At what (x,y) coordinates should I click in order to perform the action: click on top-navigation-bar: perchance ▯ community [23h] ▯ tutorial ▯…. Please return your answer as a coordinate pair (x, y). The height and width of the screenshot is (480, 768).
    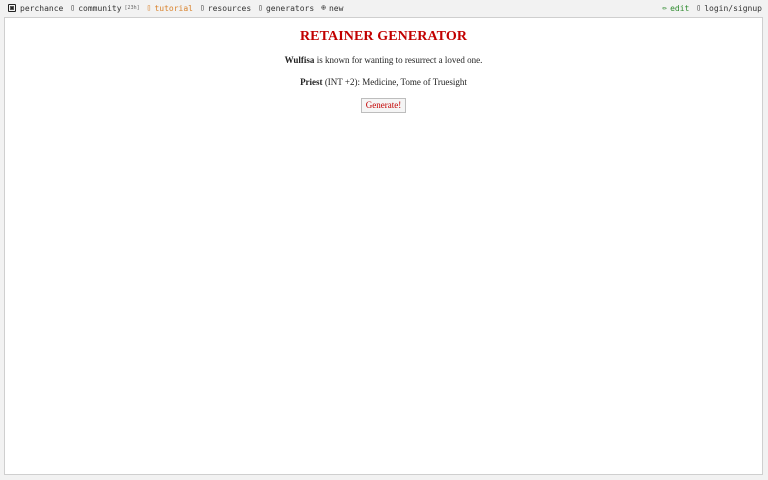
    Looking at the image, I should click on (384, 8).